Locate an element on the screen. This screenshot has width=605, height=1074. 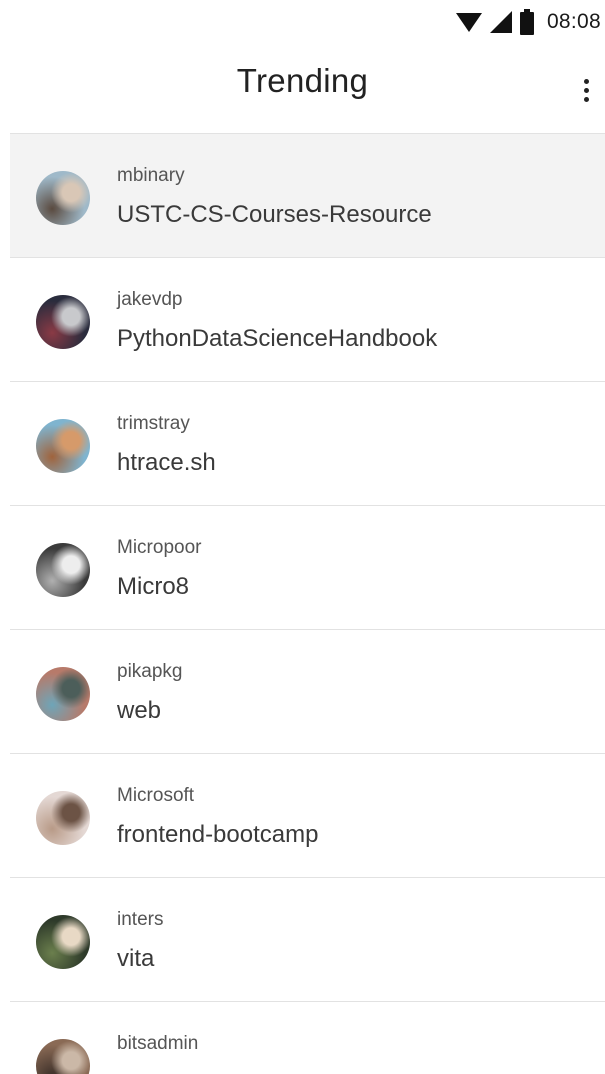
repo-name: Micro8 is located at coordinates (153, 586).